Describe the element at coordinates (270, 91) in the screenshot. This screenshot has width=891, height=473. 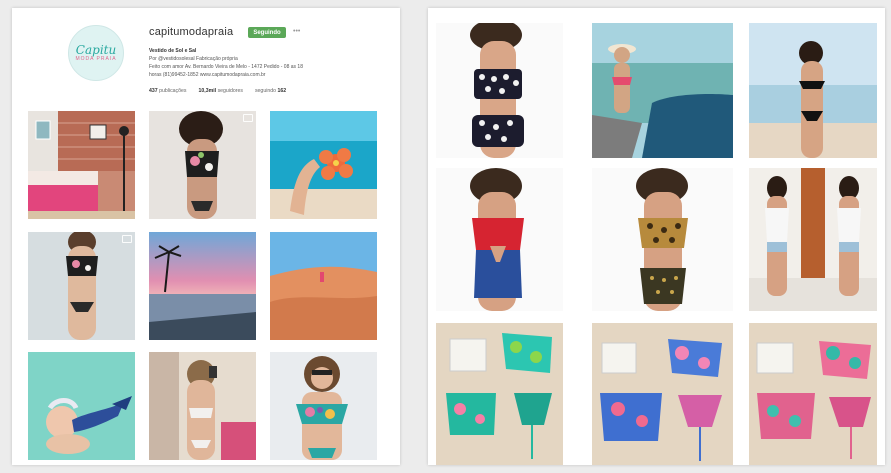
I see `following-count: seguindo 162` at that location.